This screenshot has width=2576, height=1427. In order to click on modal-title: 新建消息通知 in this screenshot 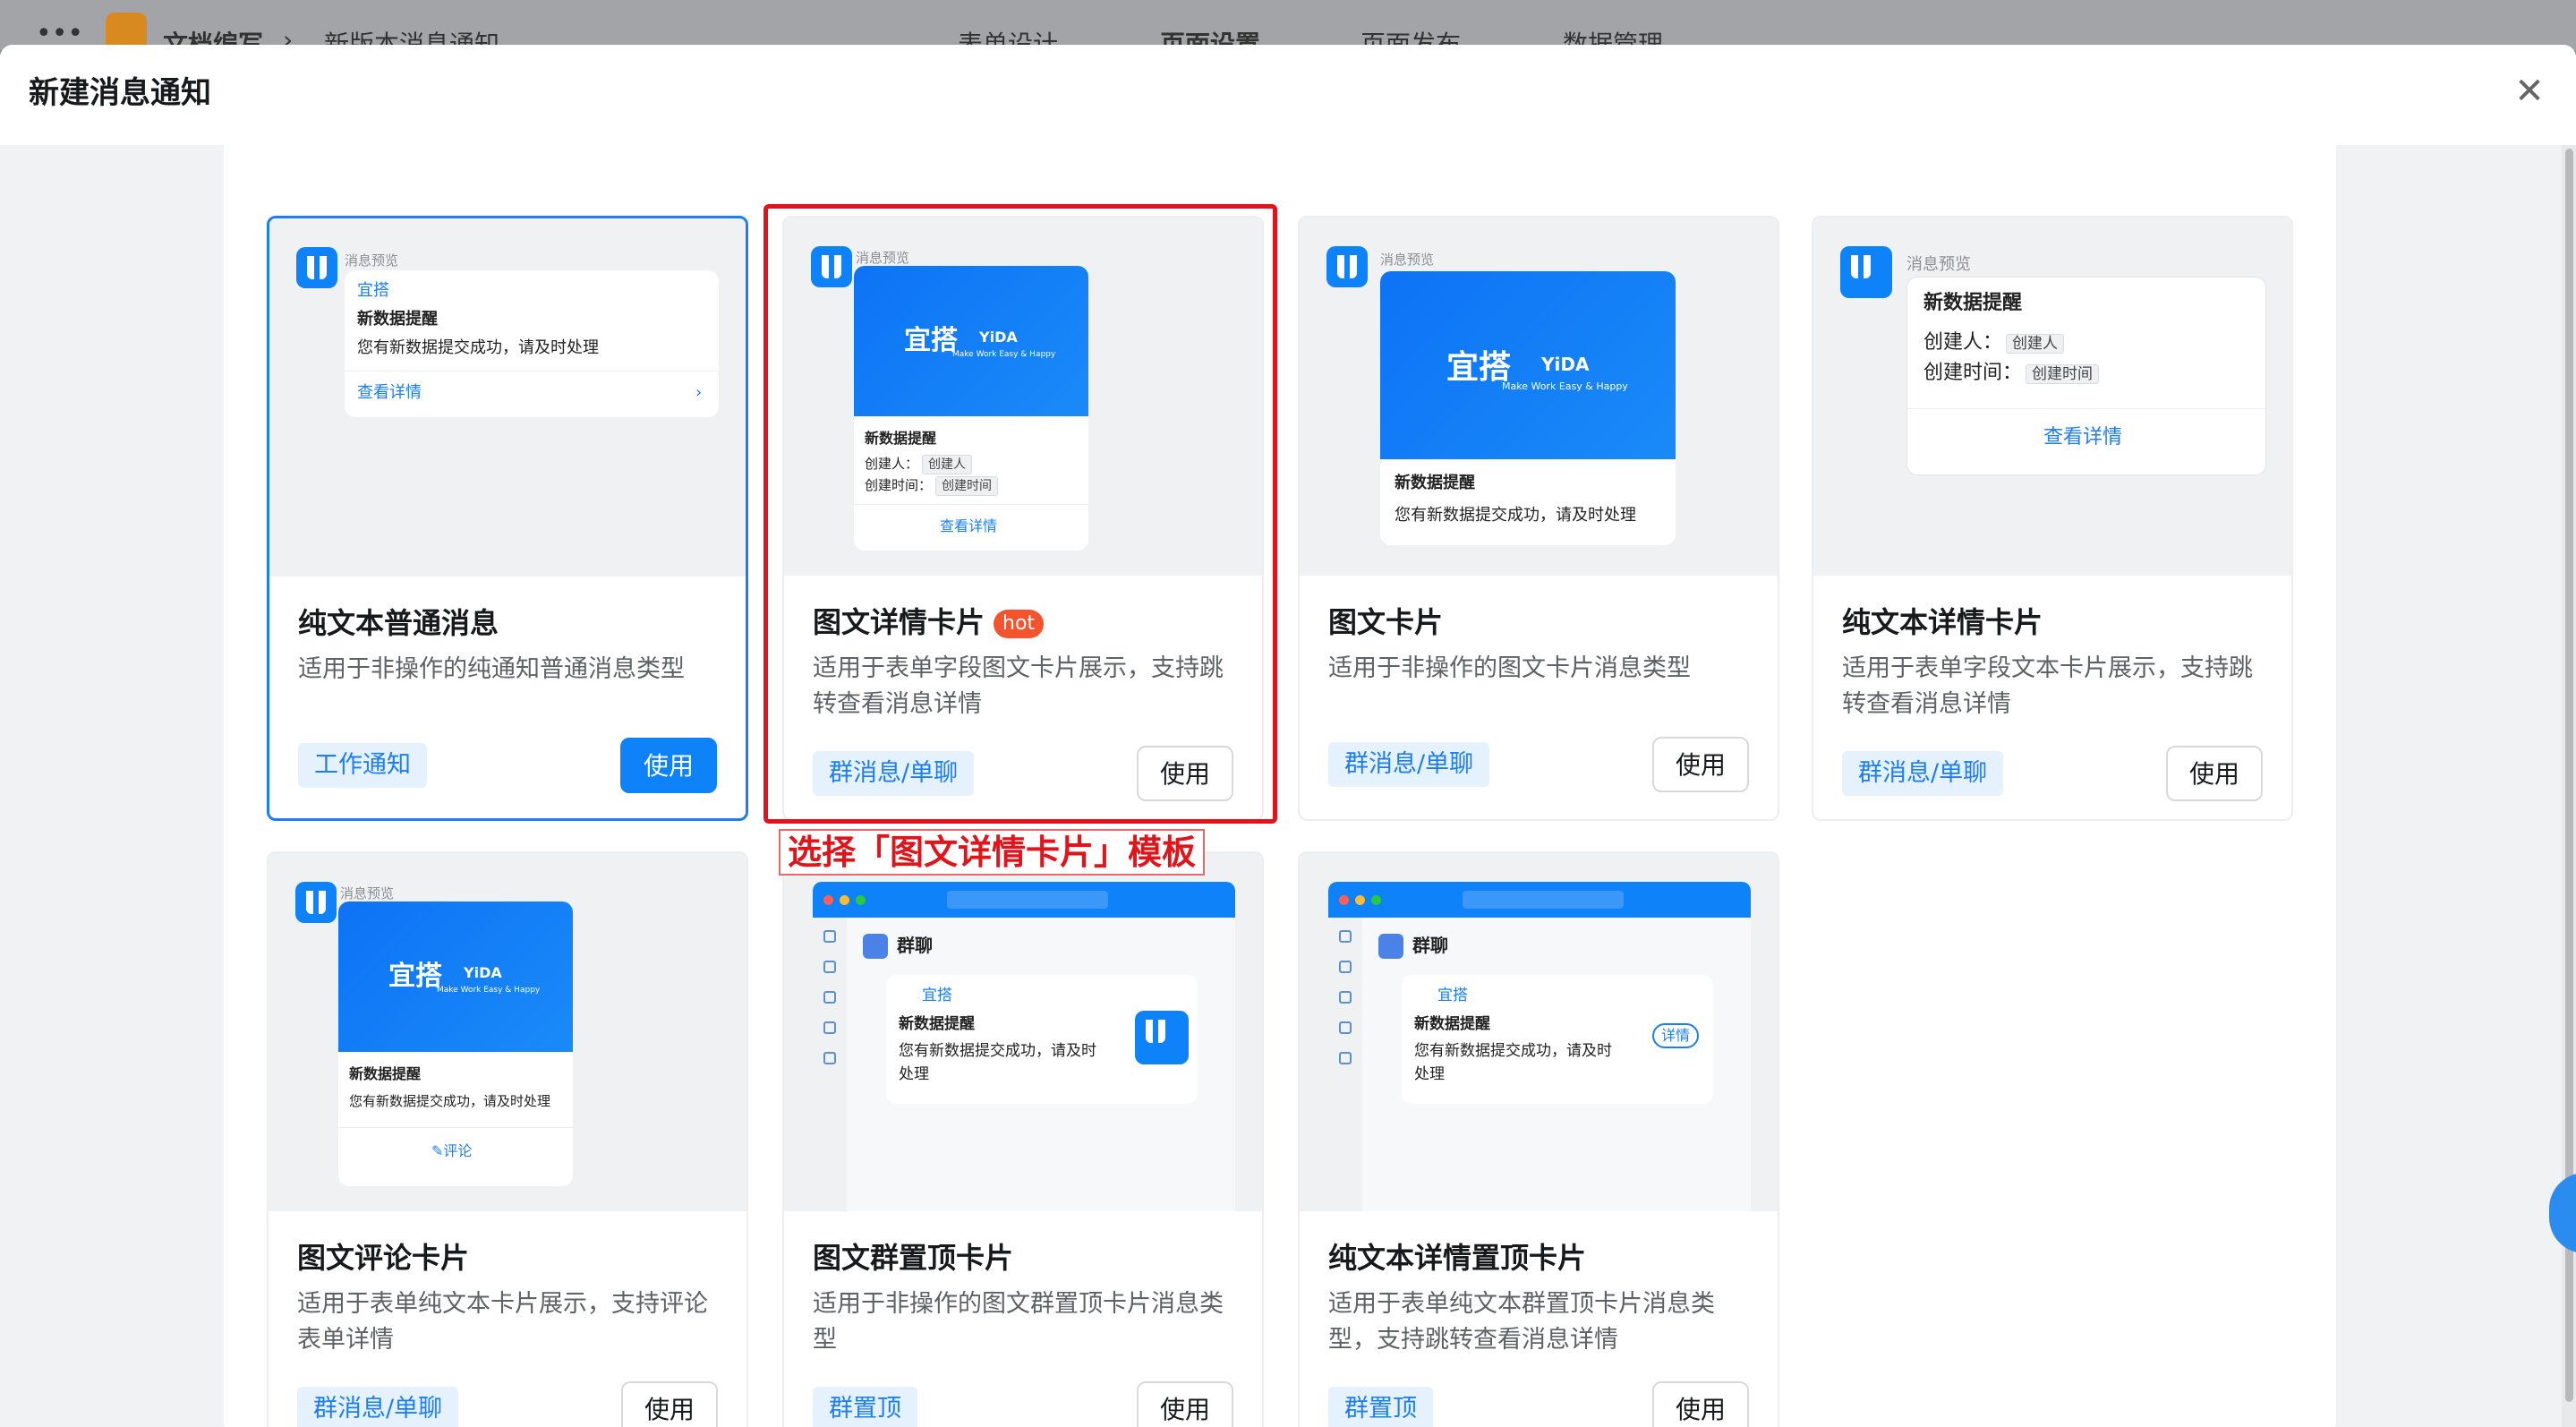, I will do `click(120, 93)`.